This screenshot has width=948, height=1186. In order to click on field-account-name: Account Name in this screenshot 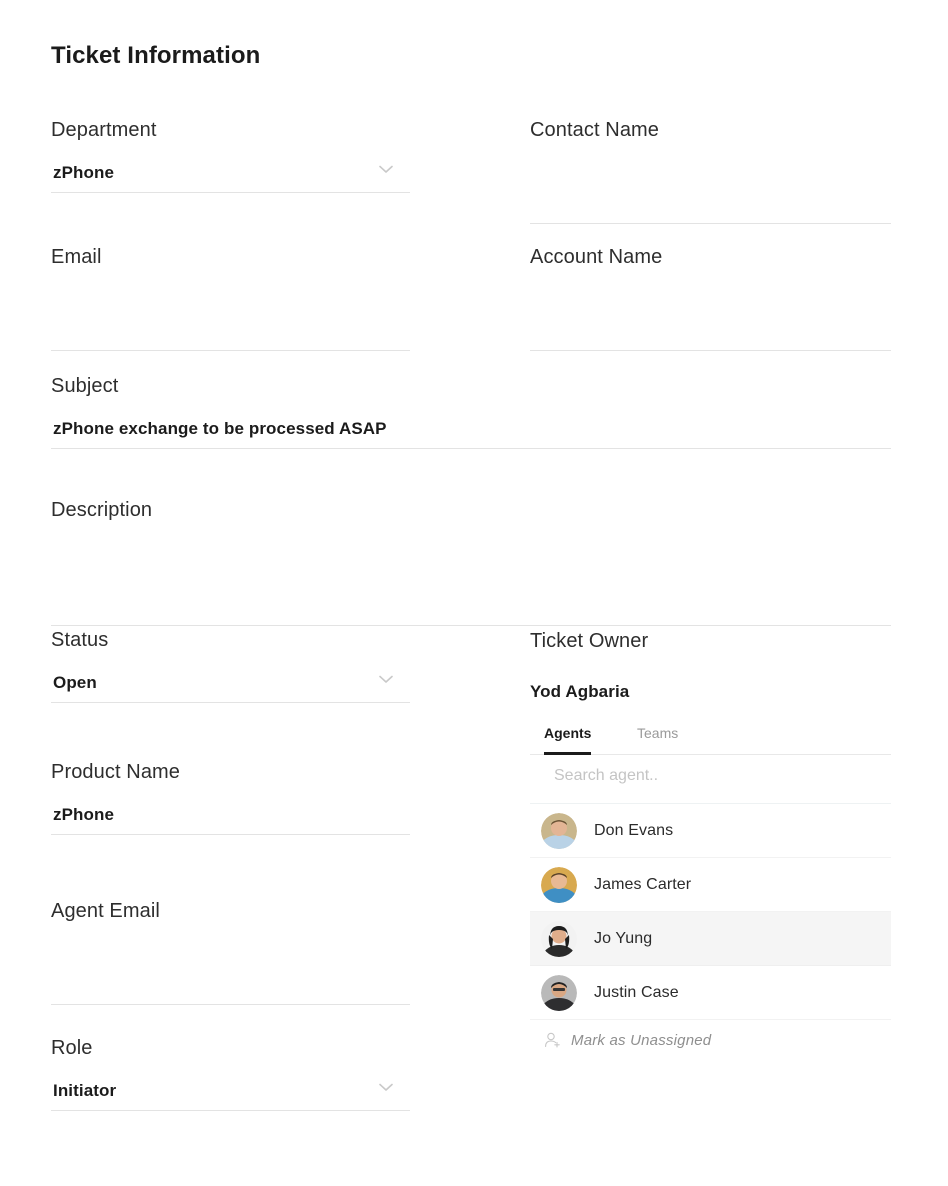, I will do `click(710, 298)`.